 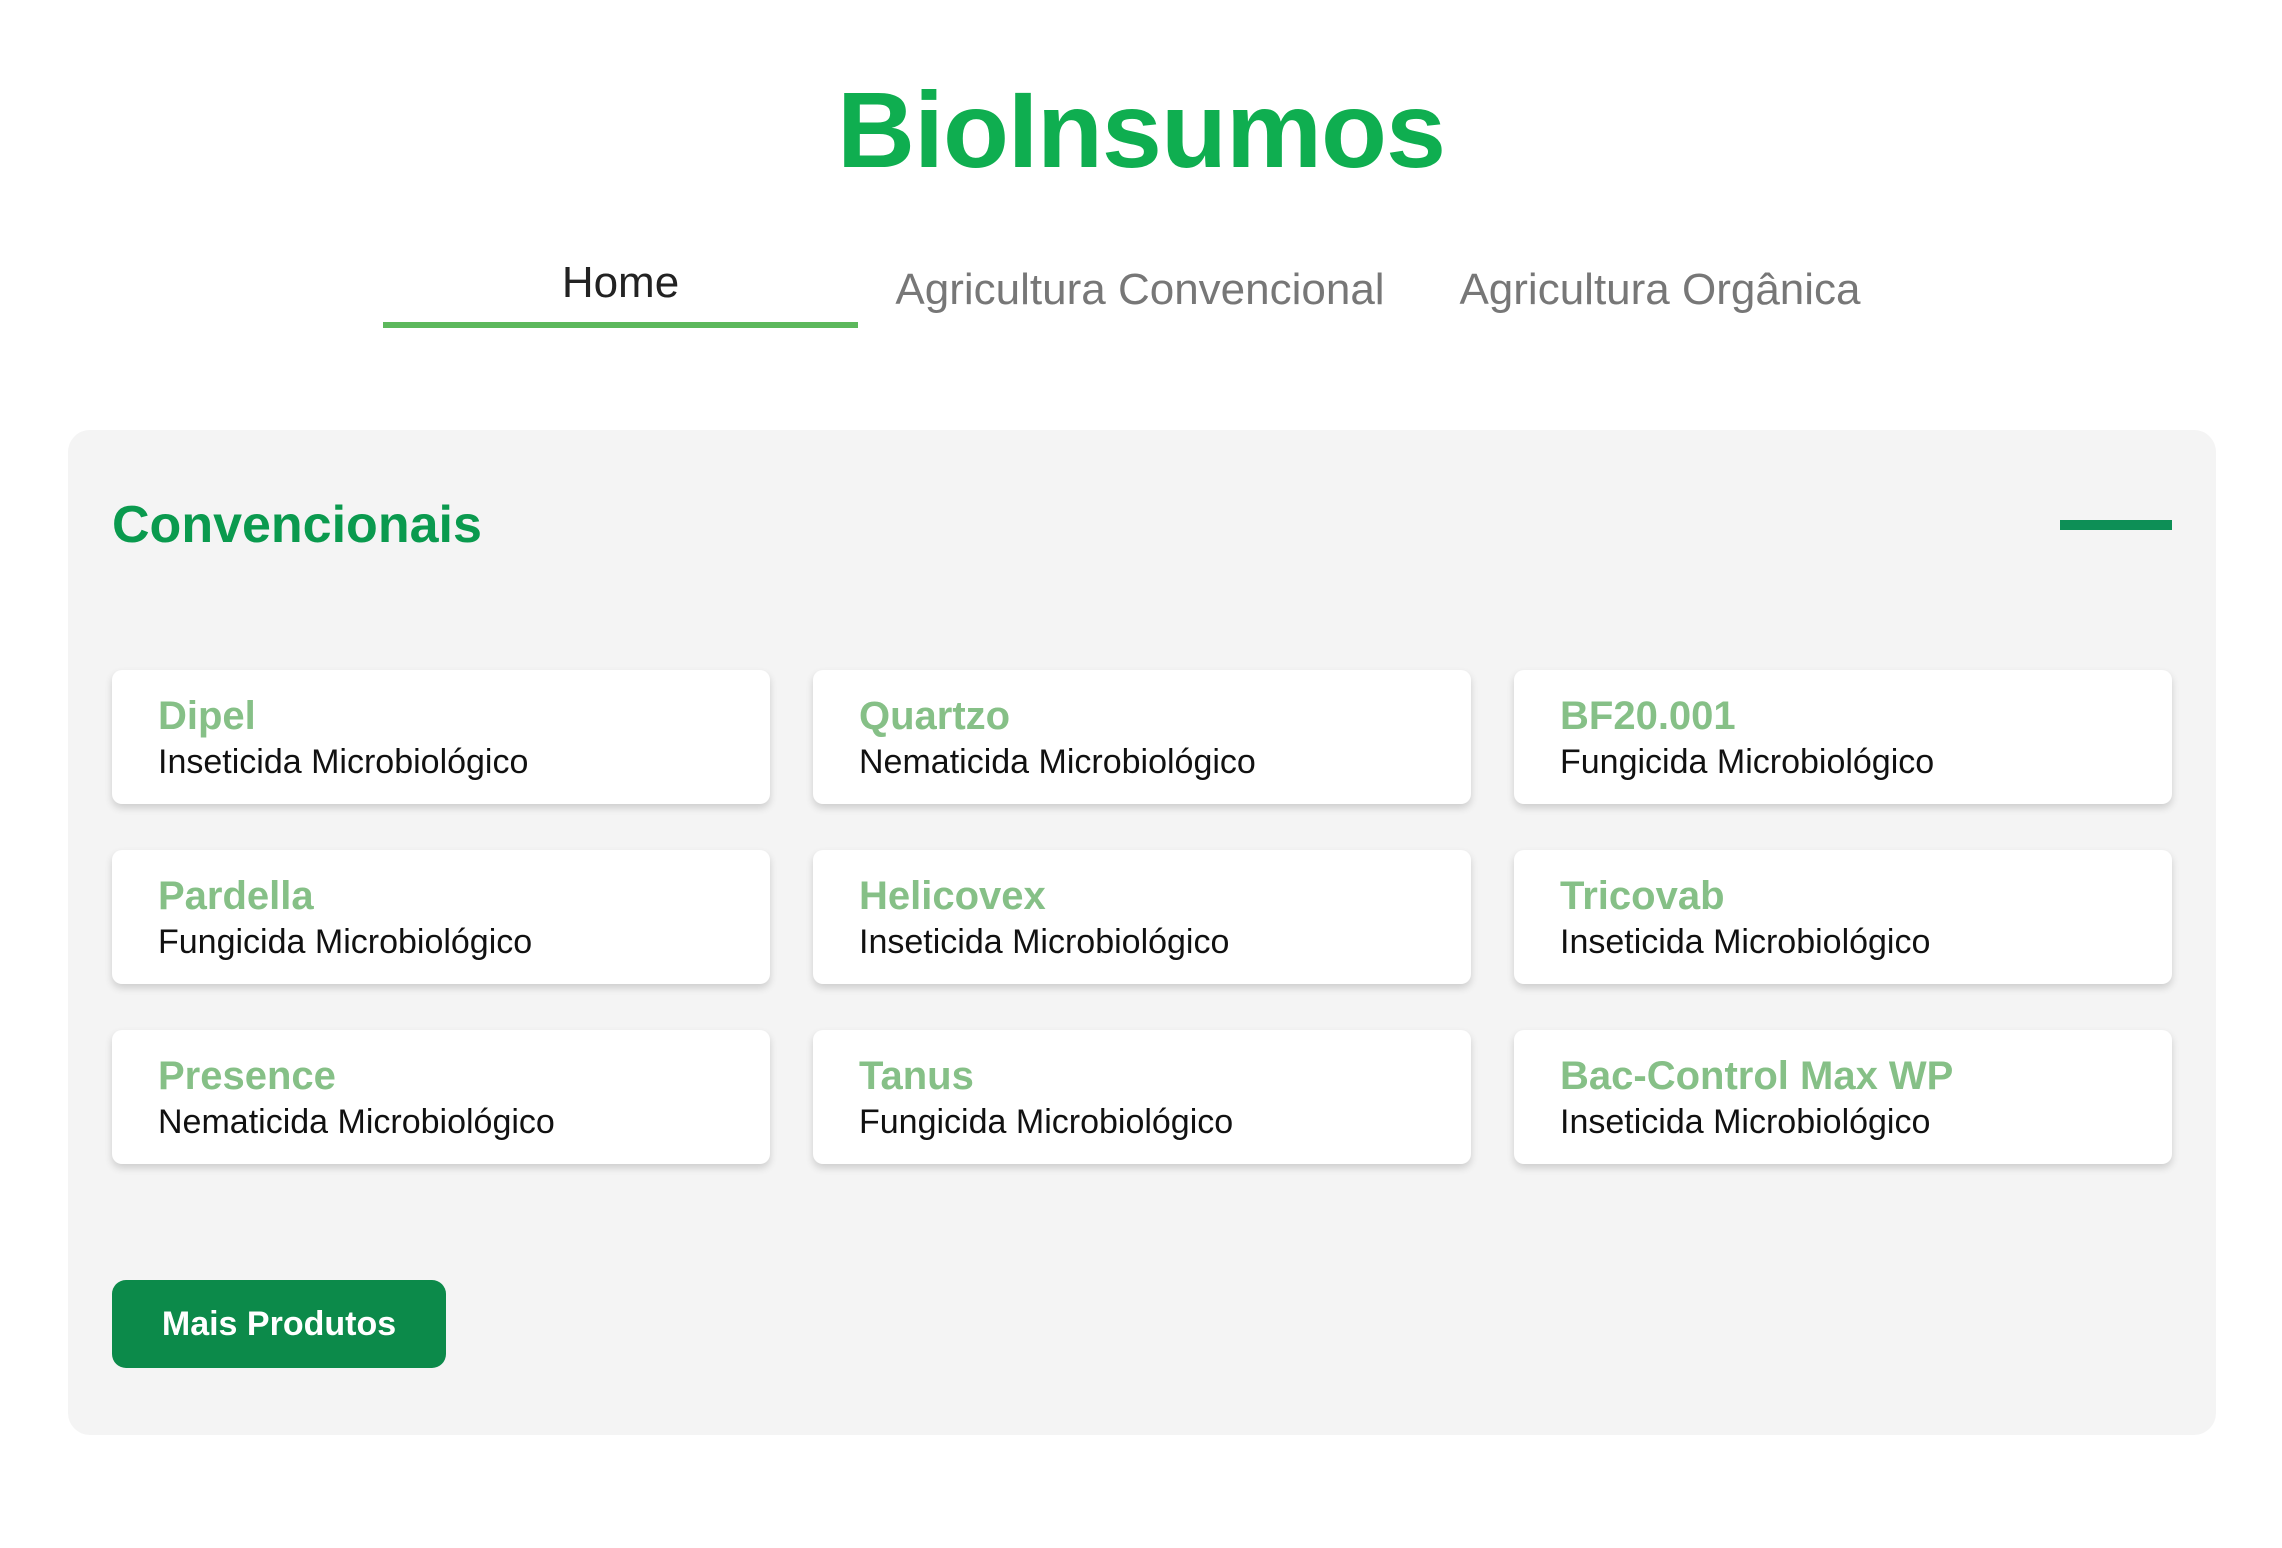 What do you see at coordinates (1141, 129) in the screenshot?
I see `app-title: BioInsumos` at bounding box center [1141, 129].